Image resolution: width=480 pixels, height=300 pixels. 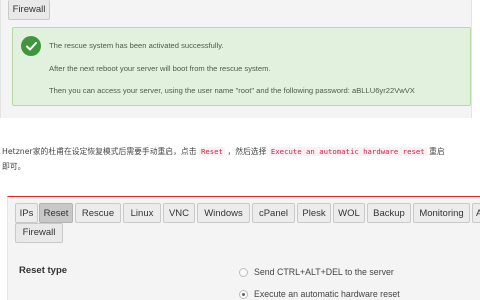 I want to click on instruction-text-3: 重启, so click(x=435, y=151).